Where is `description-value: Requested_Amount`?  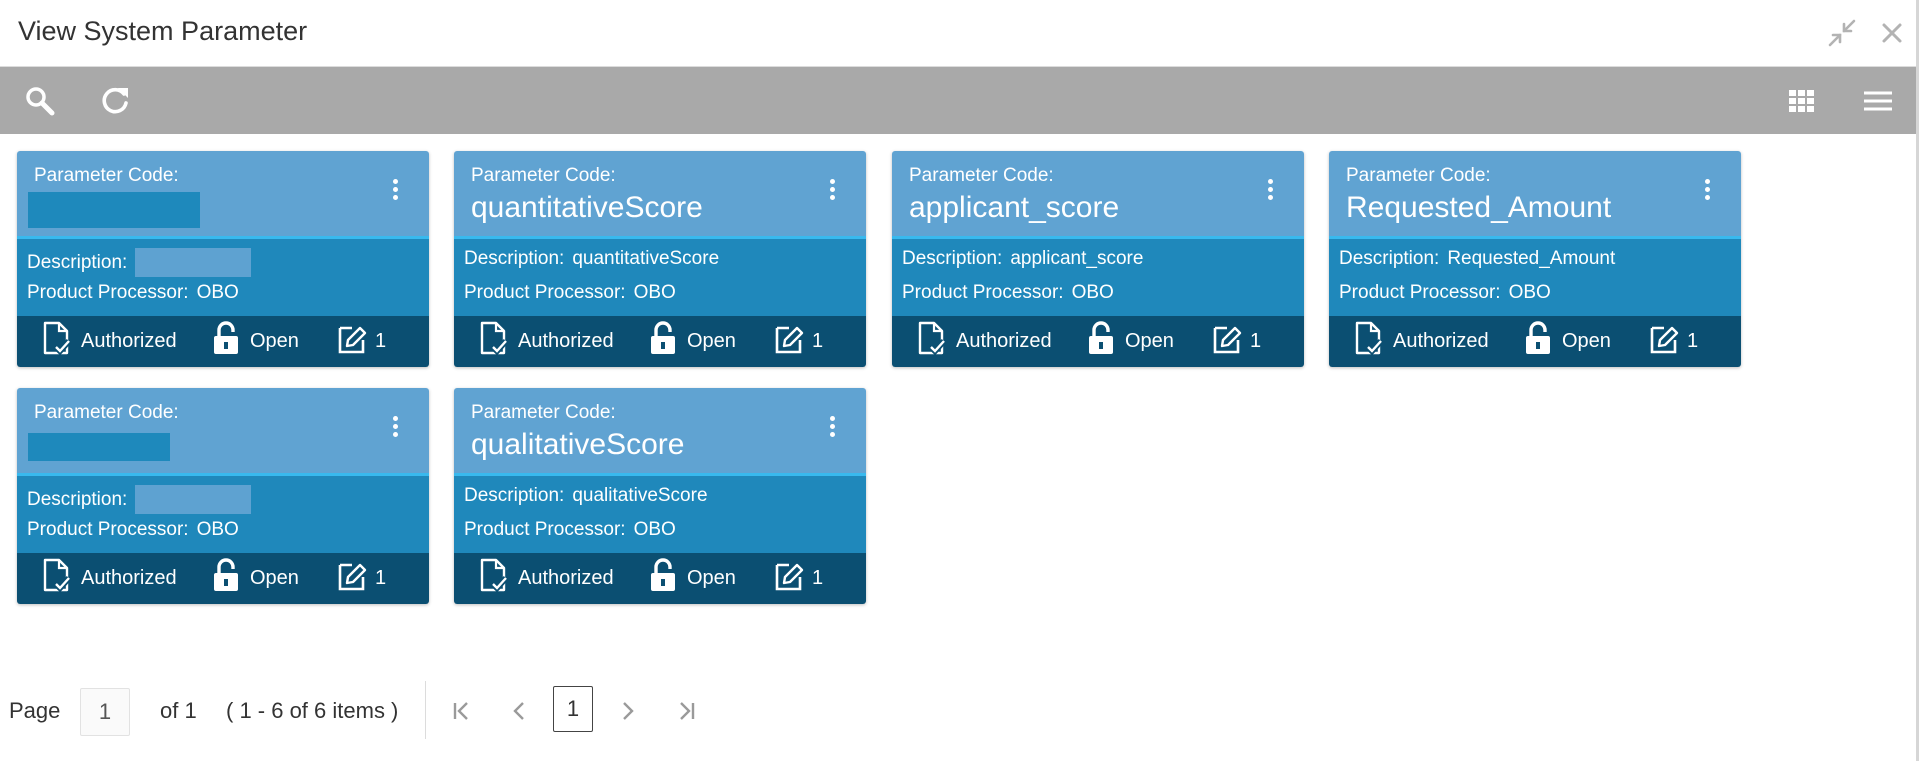 description-value: Requested_Amount is located at coordinates (1531, 258).